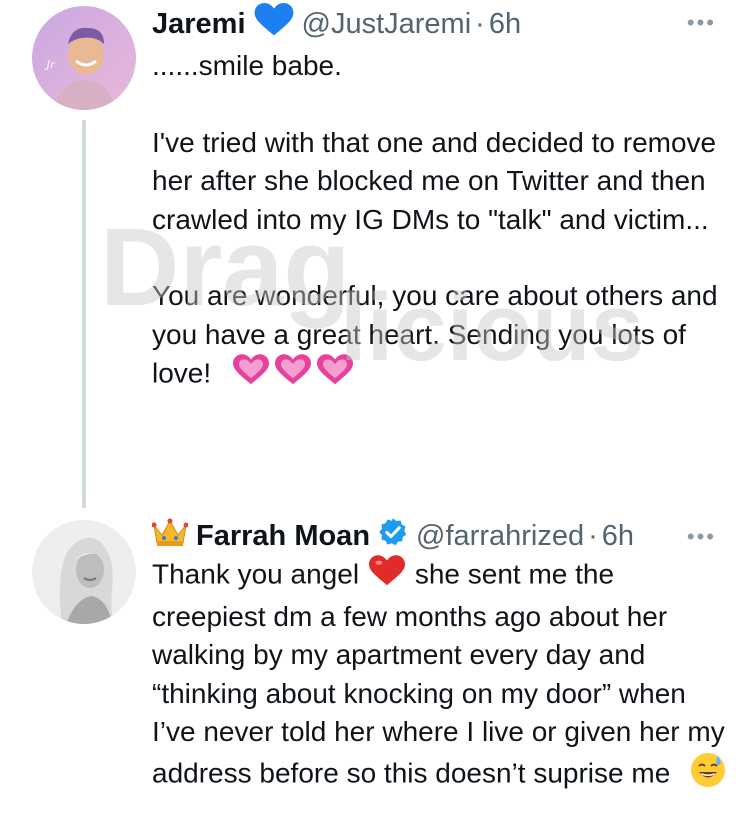  Describe the element at coordinates (50, 65) in the screenshot. I see `svg-text: Jr` at that location.